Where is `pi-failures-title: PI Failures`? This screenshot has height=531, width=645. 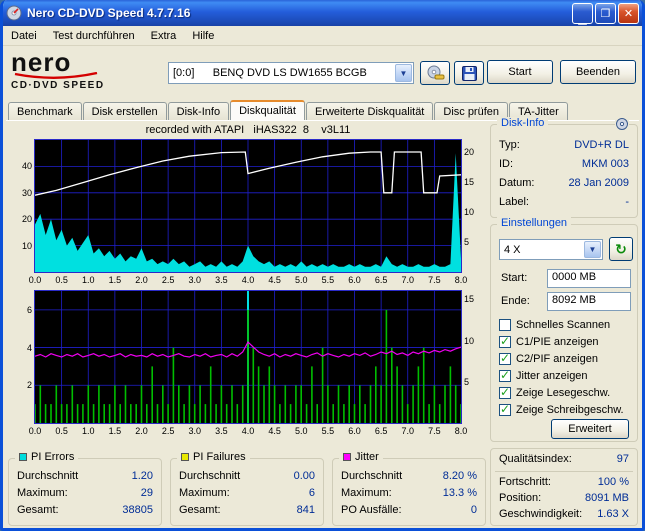 pi-failures-title: PI Failures is located at coordinates (219, 457).